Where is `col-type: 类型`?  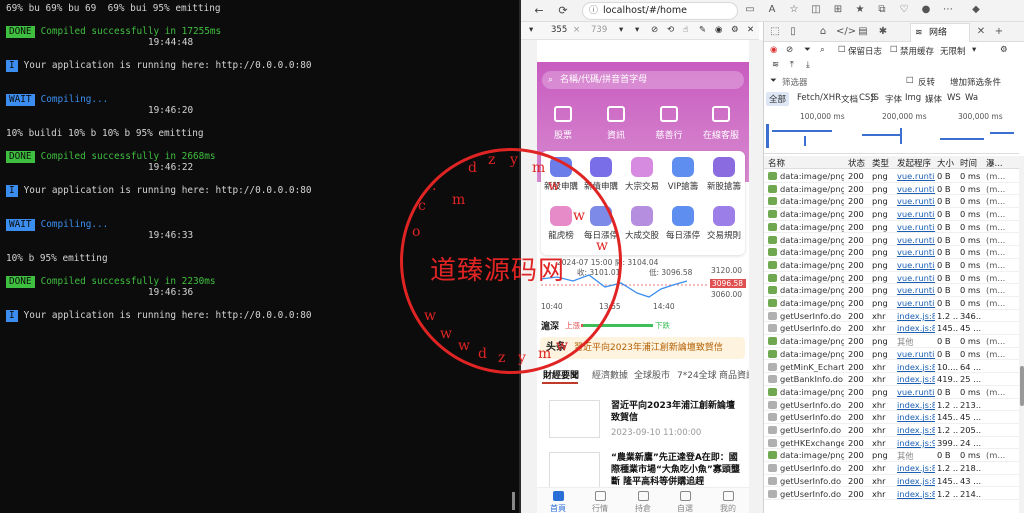 col-type: 类型 is located at coordinates (880, 163).